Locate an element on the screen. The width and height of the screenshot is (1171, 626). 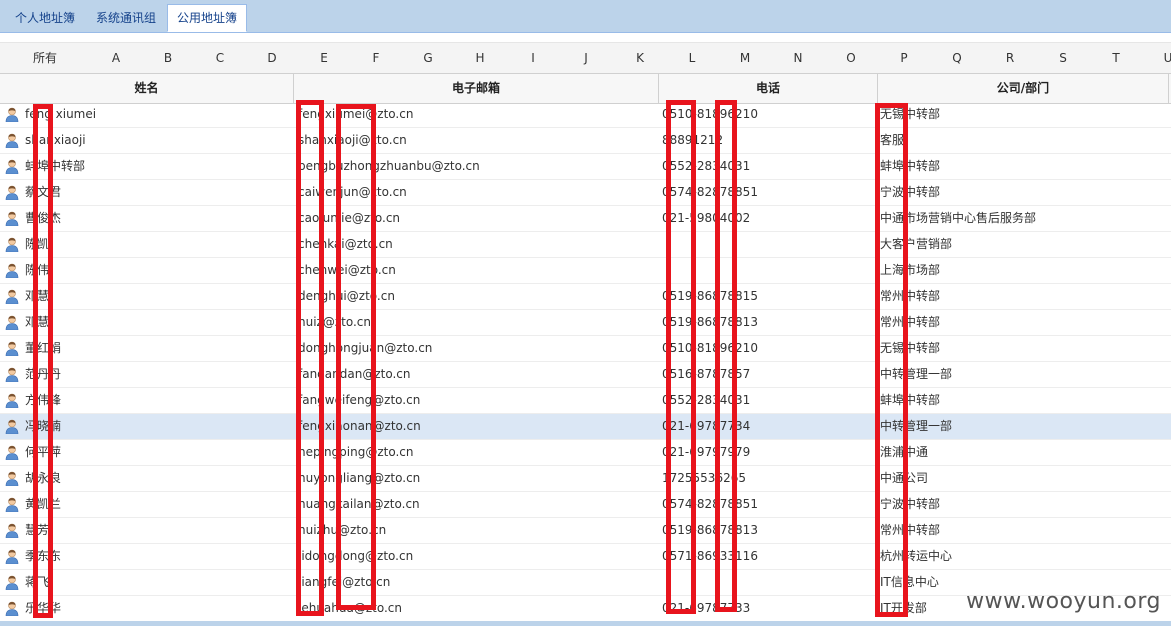
column-header-phone: 电话 is located at coordinates (768, 88).